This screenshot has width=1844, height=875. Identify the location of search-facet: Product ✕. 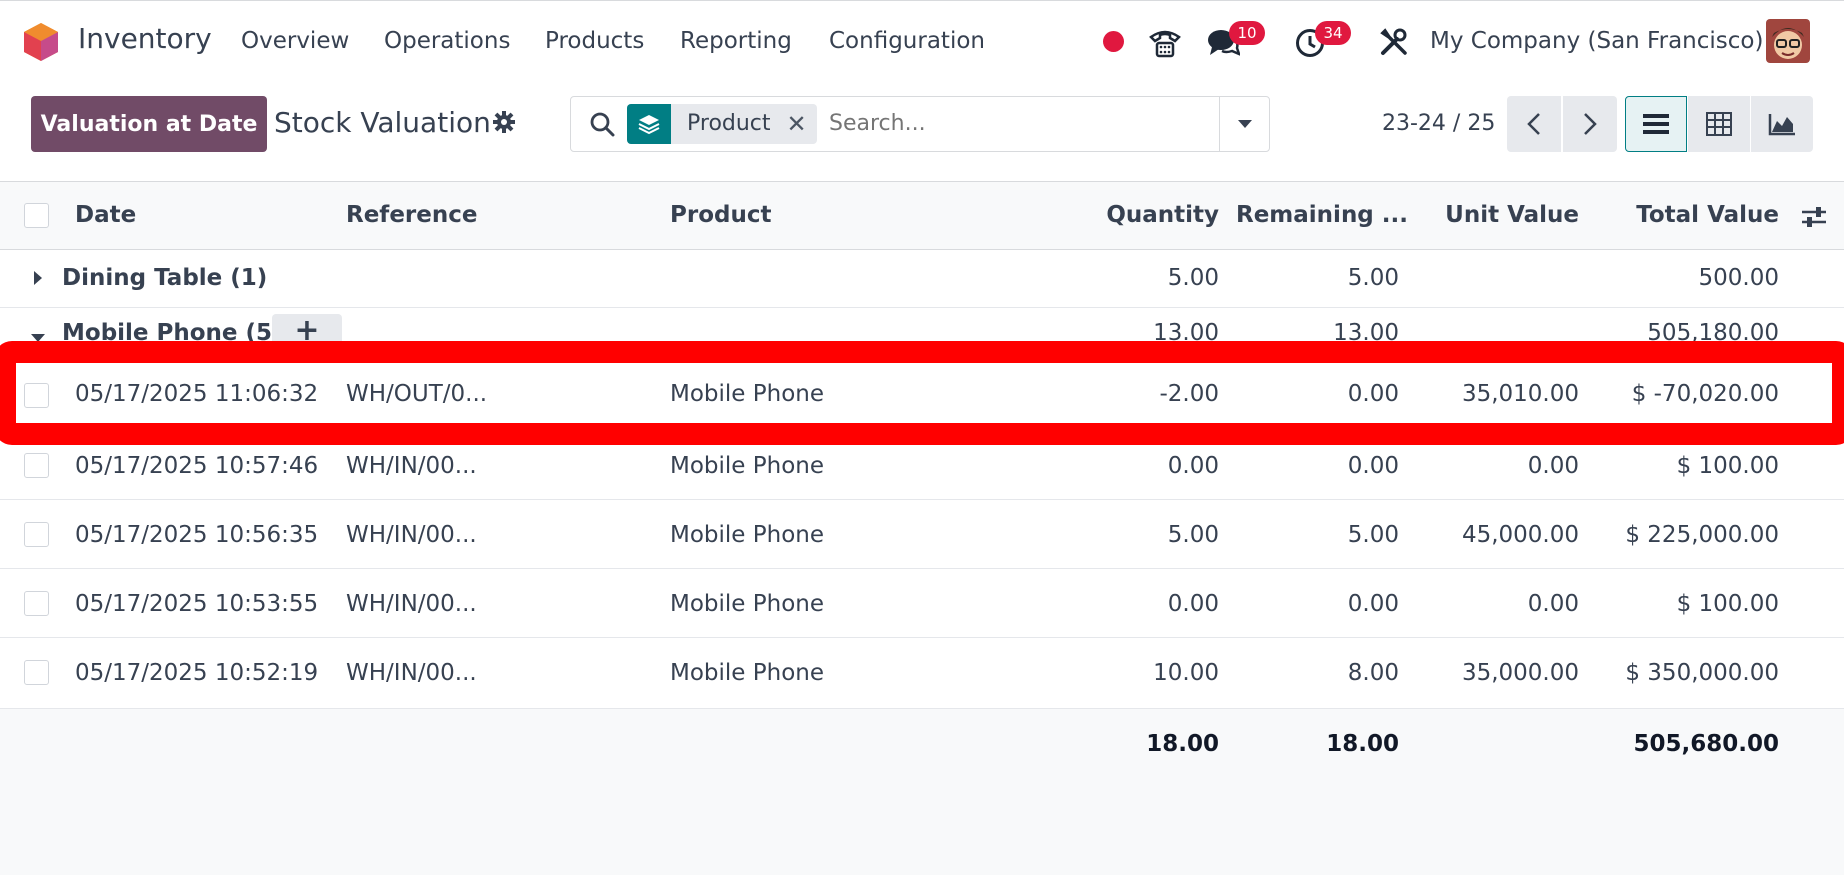
(722, 124).